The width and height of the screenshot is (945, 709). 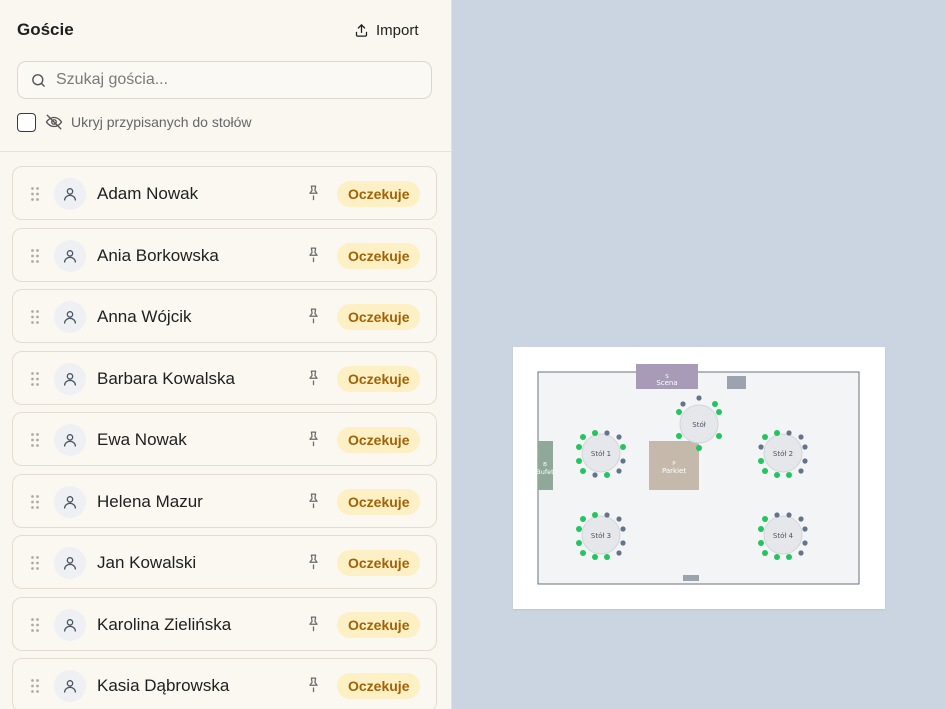 I want to click on guest-card: Ewa Nowak Oczekuje, so click(x=224, y=439).